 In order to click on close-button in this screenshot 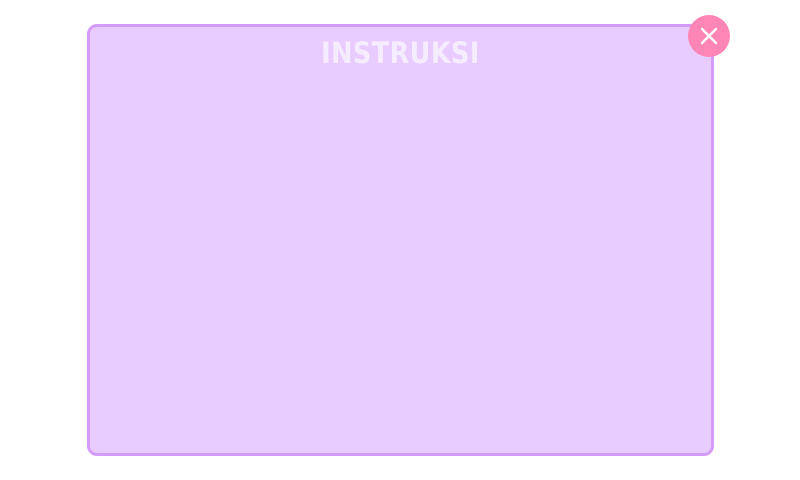, I will do `click(709, 36)`.